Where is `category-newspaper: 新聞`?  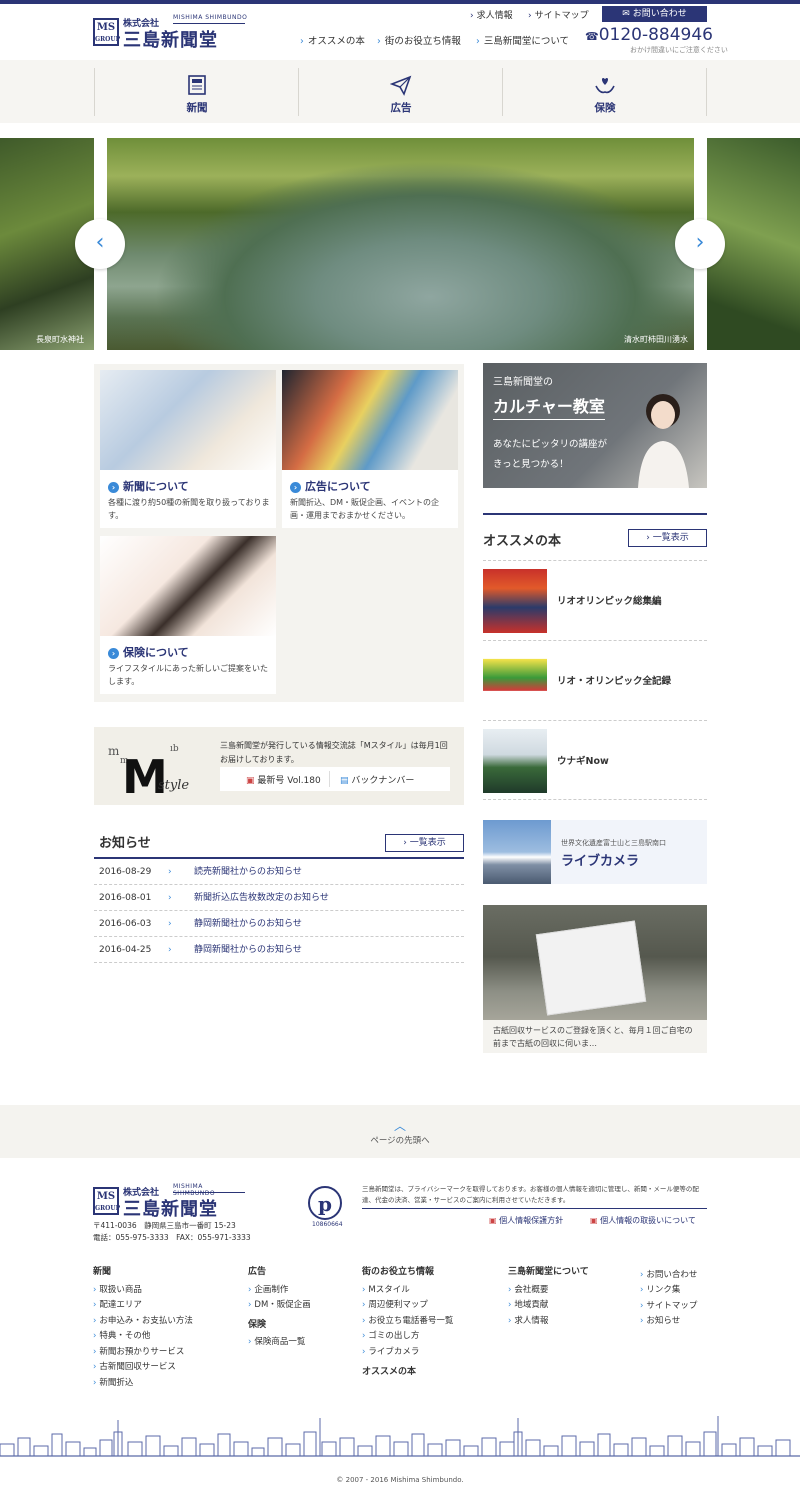
category-newspaper: 新聞 is located at coordinates (197, 92).